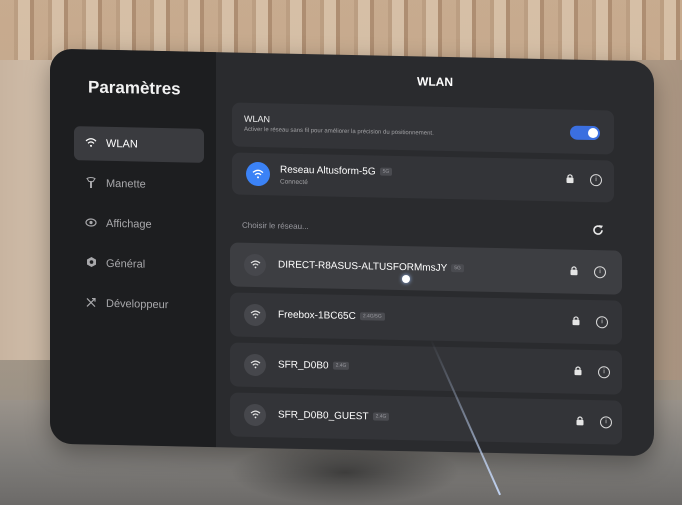 Image resolution: width=682 pixels, height=505 pixels. What do you see at coordinates (91, 263) in the screenshot?
I see `gear-icon` at bounding box center [91, 263].